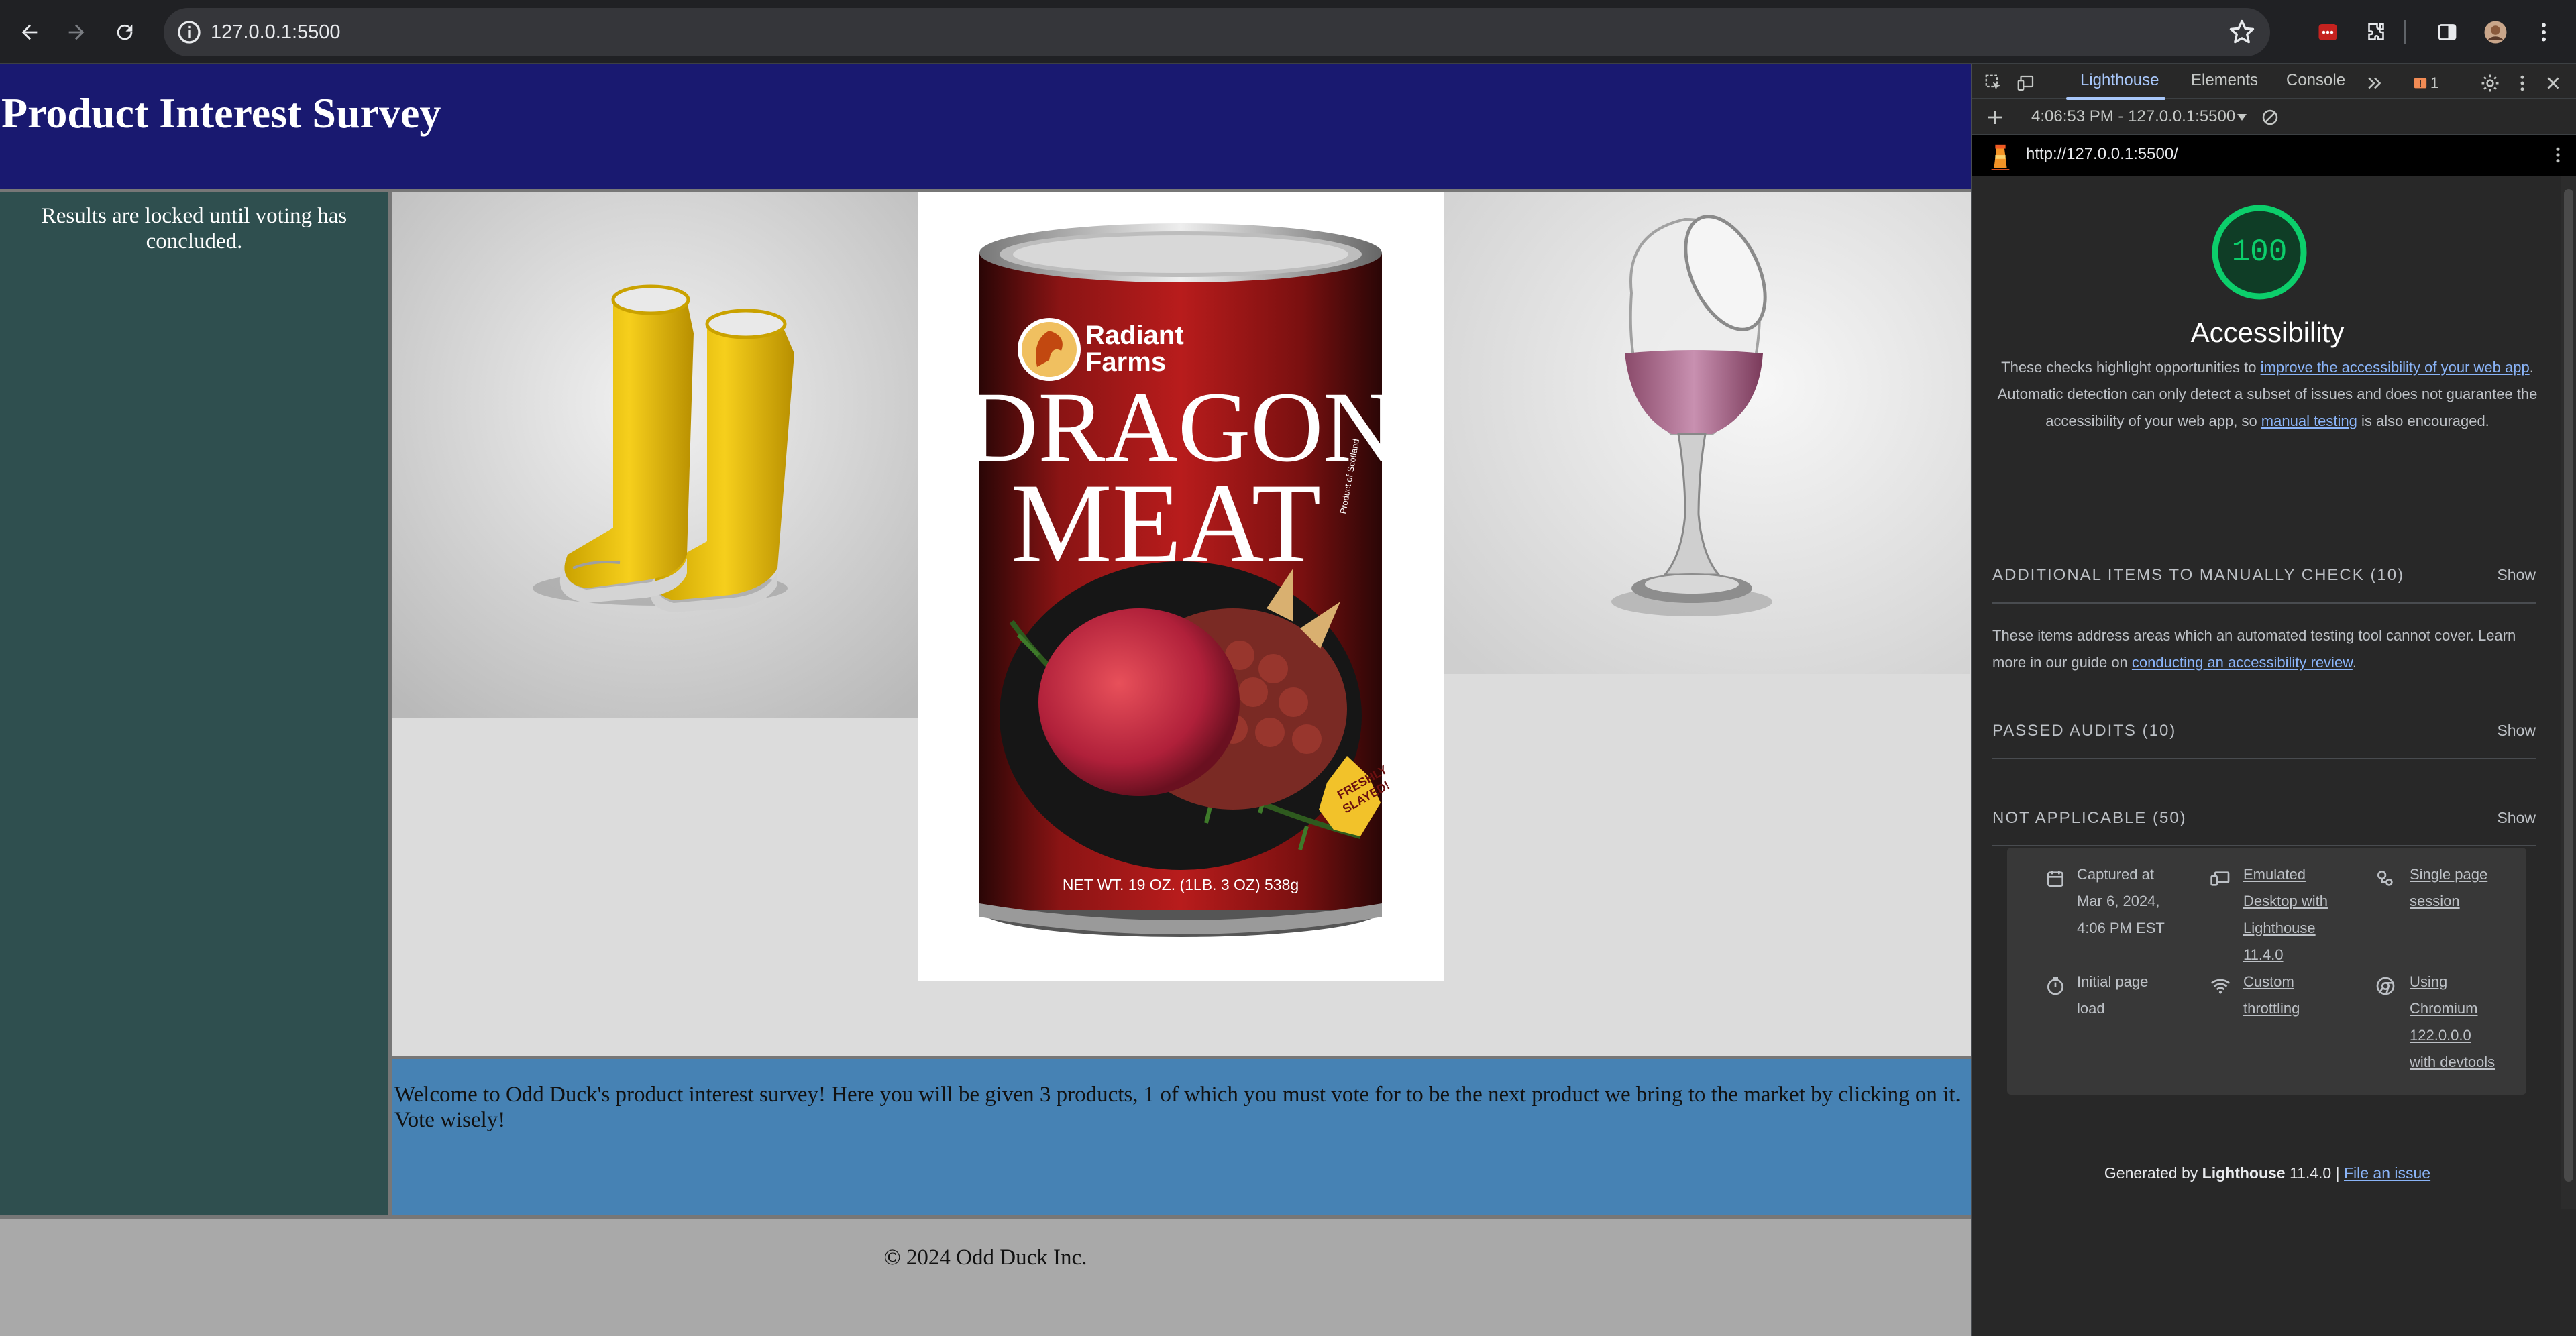 This screenshot has height=1336, width=2576. I want to click on product-wine-glass-image, so click(1707, 433).